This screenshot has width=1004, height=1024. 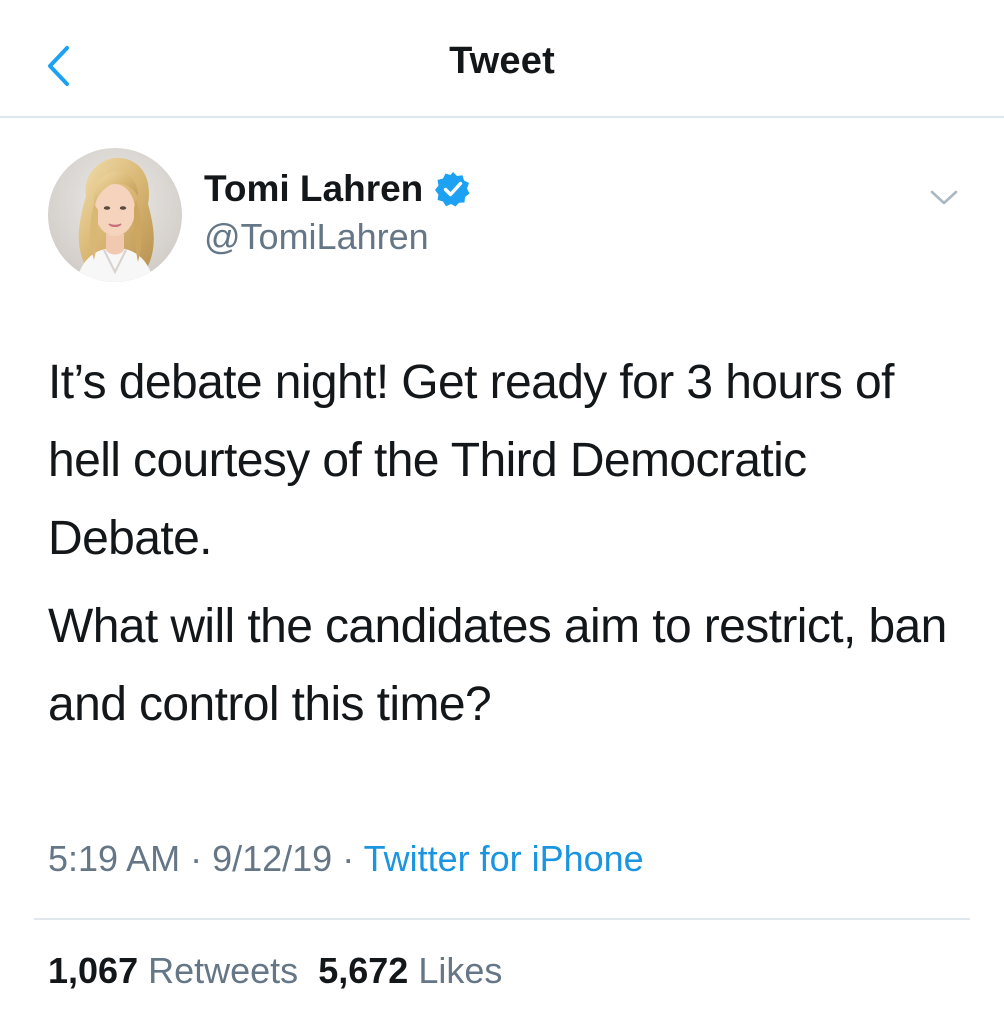 I want to click on likes-label: Likes, so click(x=460, y=970).